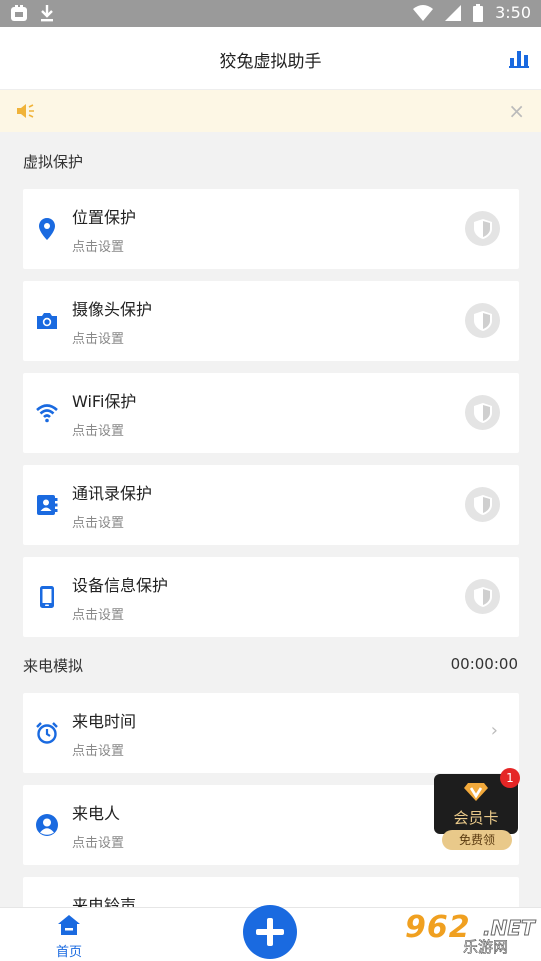  What do you see at coordinates (69, 937) in the screenshot?
I see `tab-home: 首页` at bounding box center [69, 937].